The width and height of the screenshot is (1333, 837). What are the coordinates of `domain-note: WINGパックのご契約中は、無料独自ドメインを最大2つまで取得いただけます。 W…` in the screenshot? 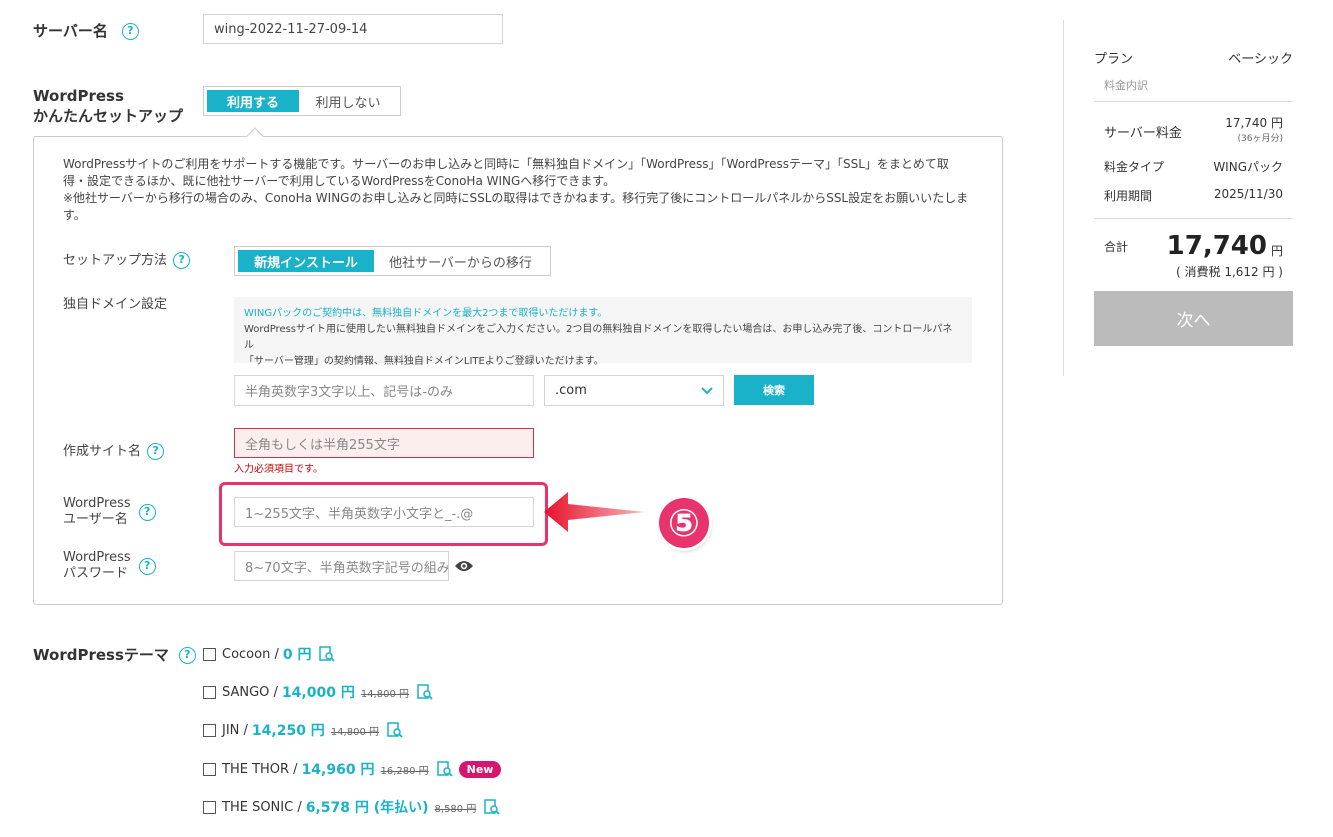 It's located at (603, 332).